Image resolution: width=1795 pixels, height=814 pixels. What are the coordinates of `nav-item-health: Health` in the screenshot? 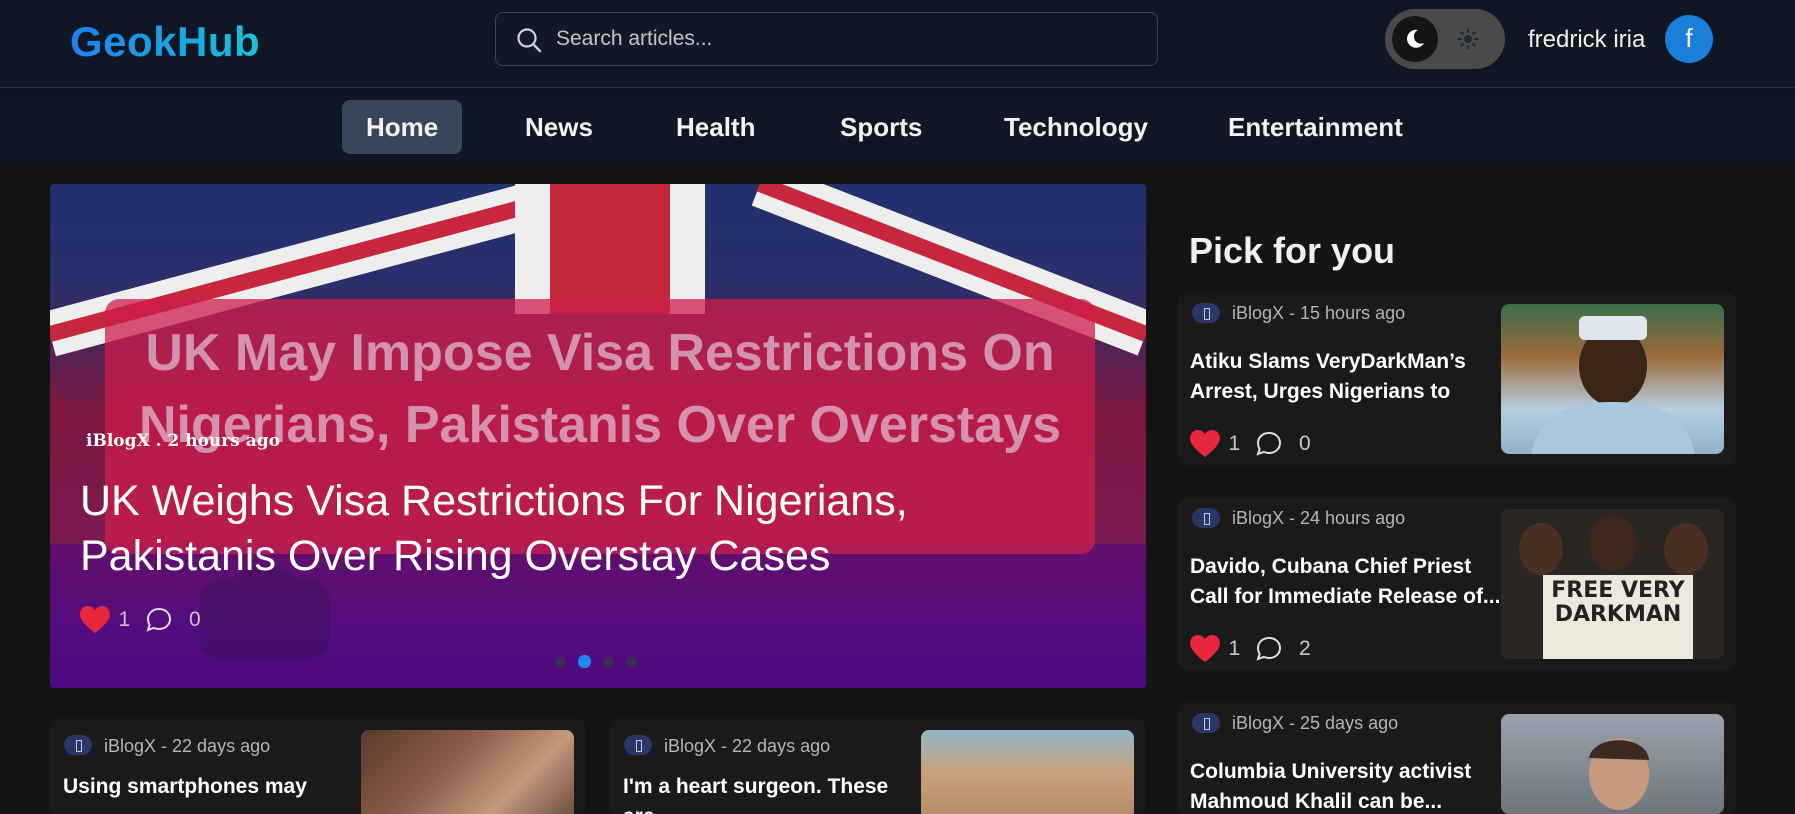 It's located at (715, 127).